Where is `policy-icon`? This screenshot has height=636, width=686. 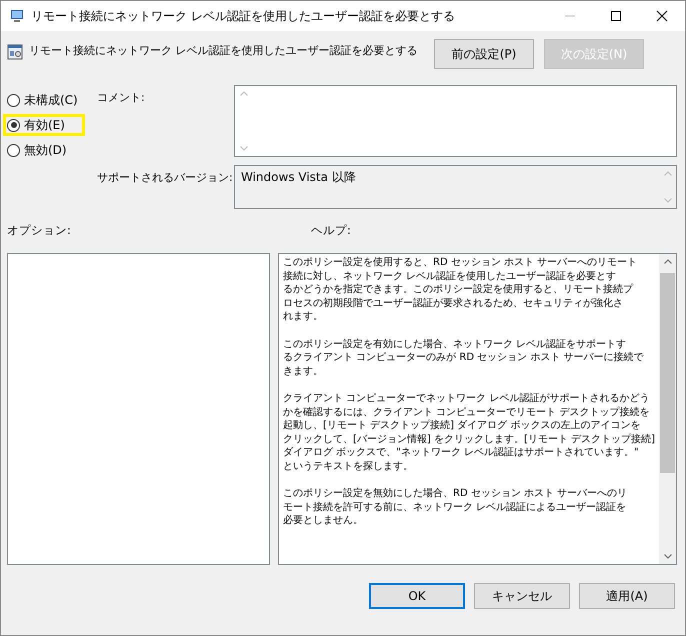 policy-icon is located at coordinates (15, 52).